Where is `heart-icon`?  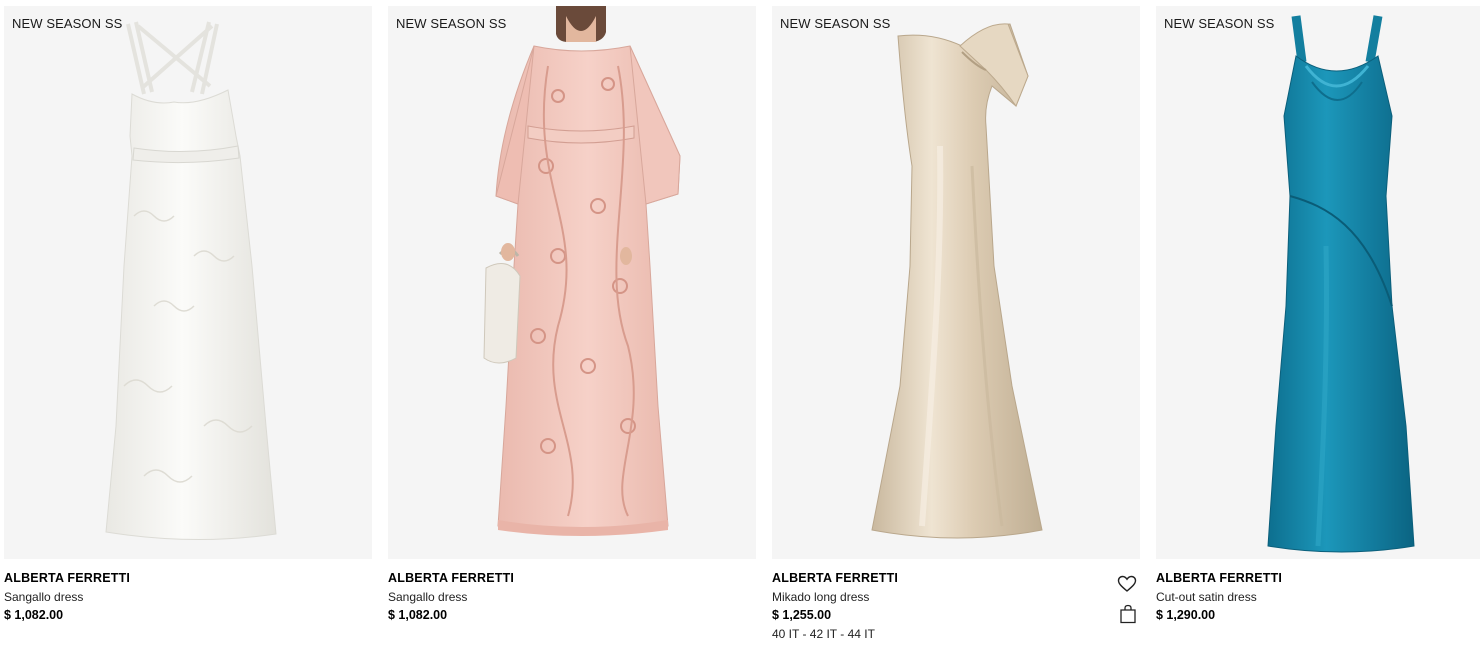 heart-icon is located at coordinates (1127, 584).